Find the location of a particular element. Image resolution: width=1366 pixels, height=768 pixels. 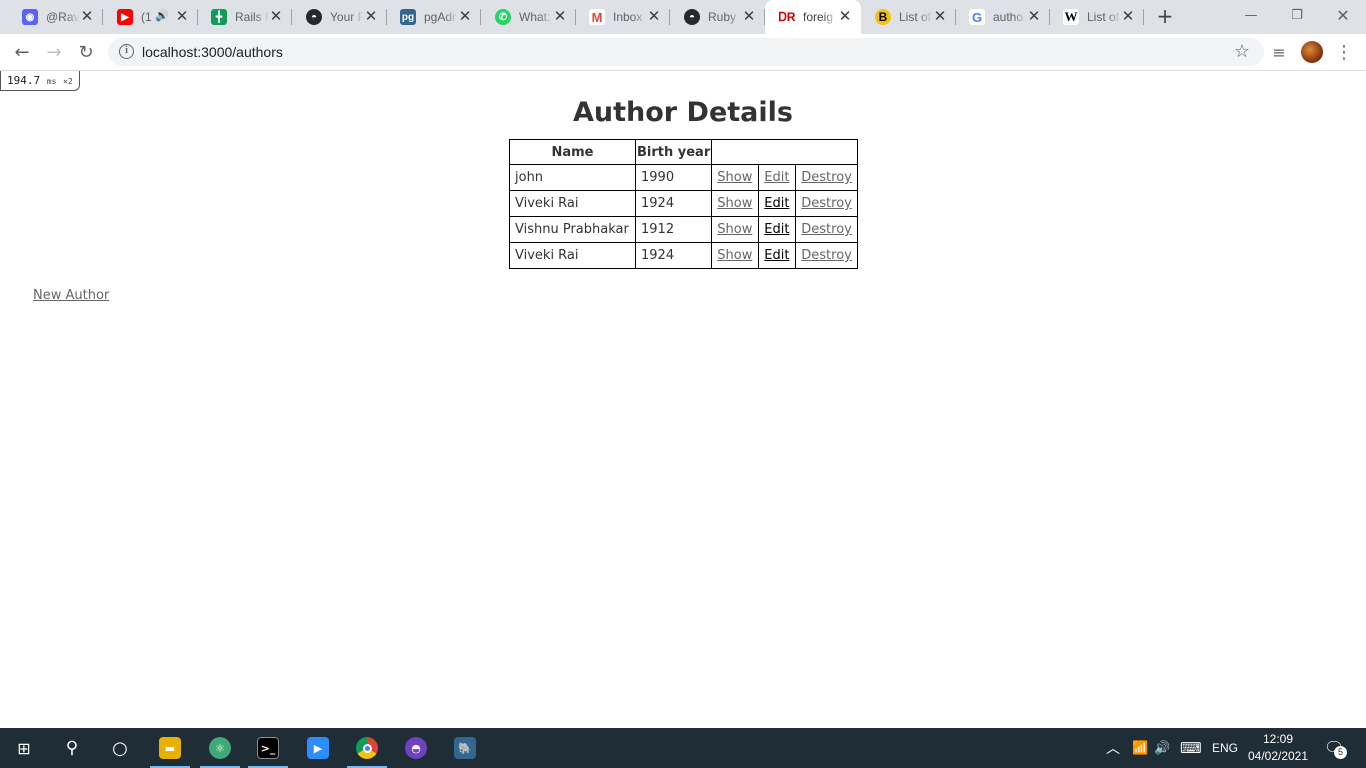

tab-title: pgAdr is located at coordinates (440, 17).